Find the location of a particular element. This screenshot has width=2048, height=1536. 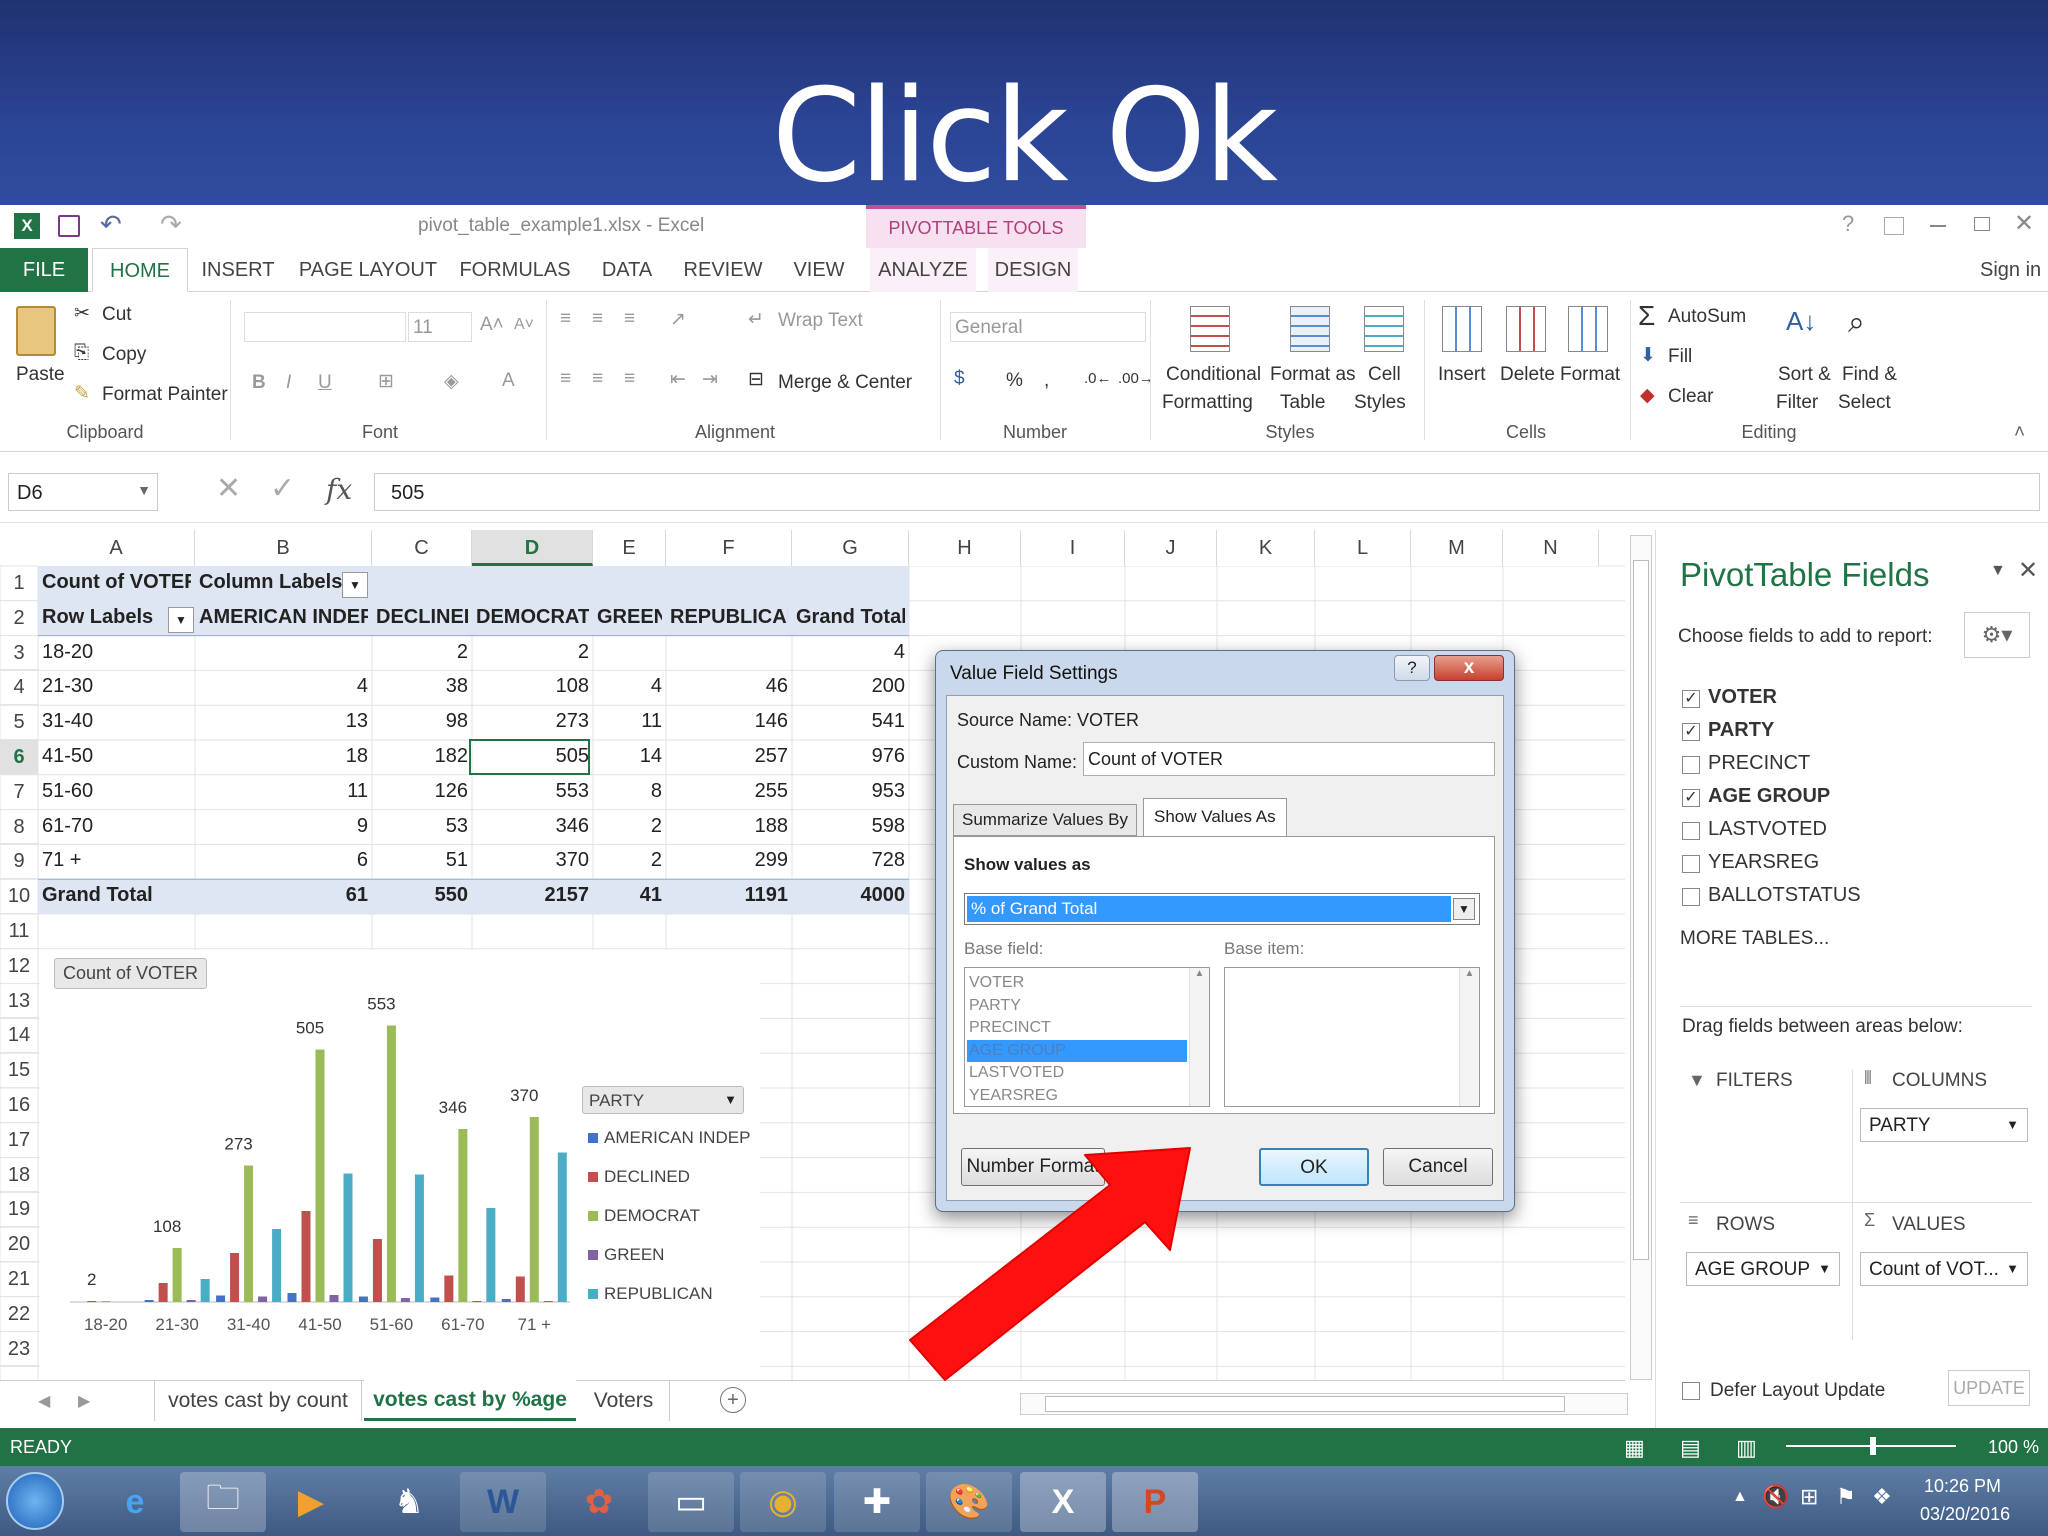

pivot-value-cell: 8 is located at coordinates (629, 791).